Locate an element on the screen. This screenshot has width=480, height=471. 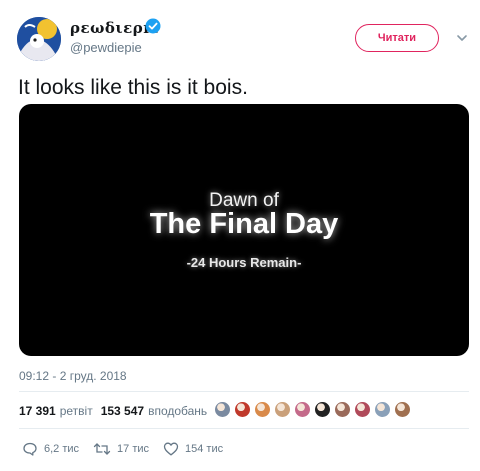
liker-avatars is located at coordinates (314, 409).